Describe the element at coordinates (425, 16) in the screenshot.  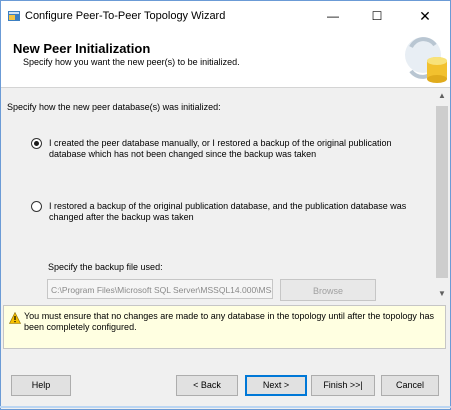
I see `close-button: ✕` at that location.